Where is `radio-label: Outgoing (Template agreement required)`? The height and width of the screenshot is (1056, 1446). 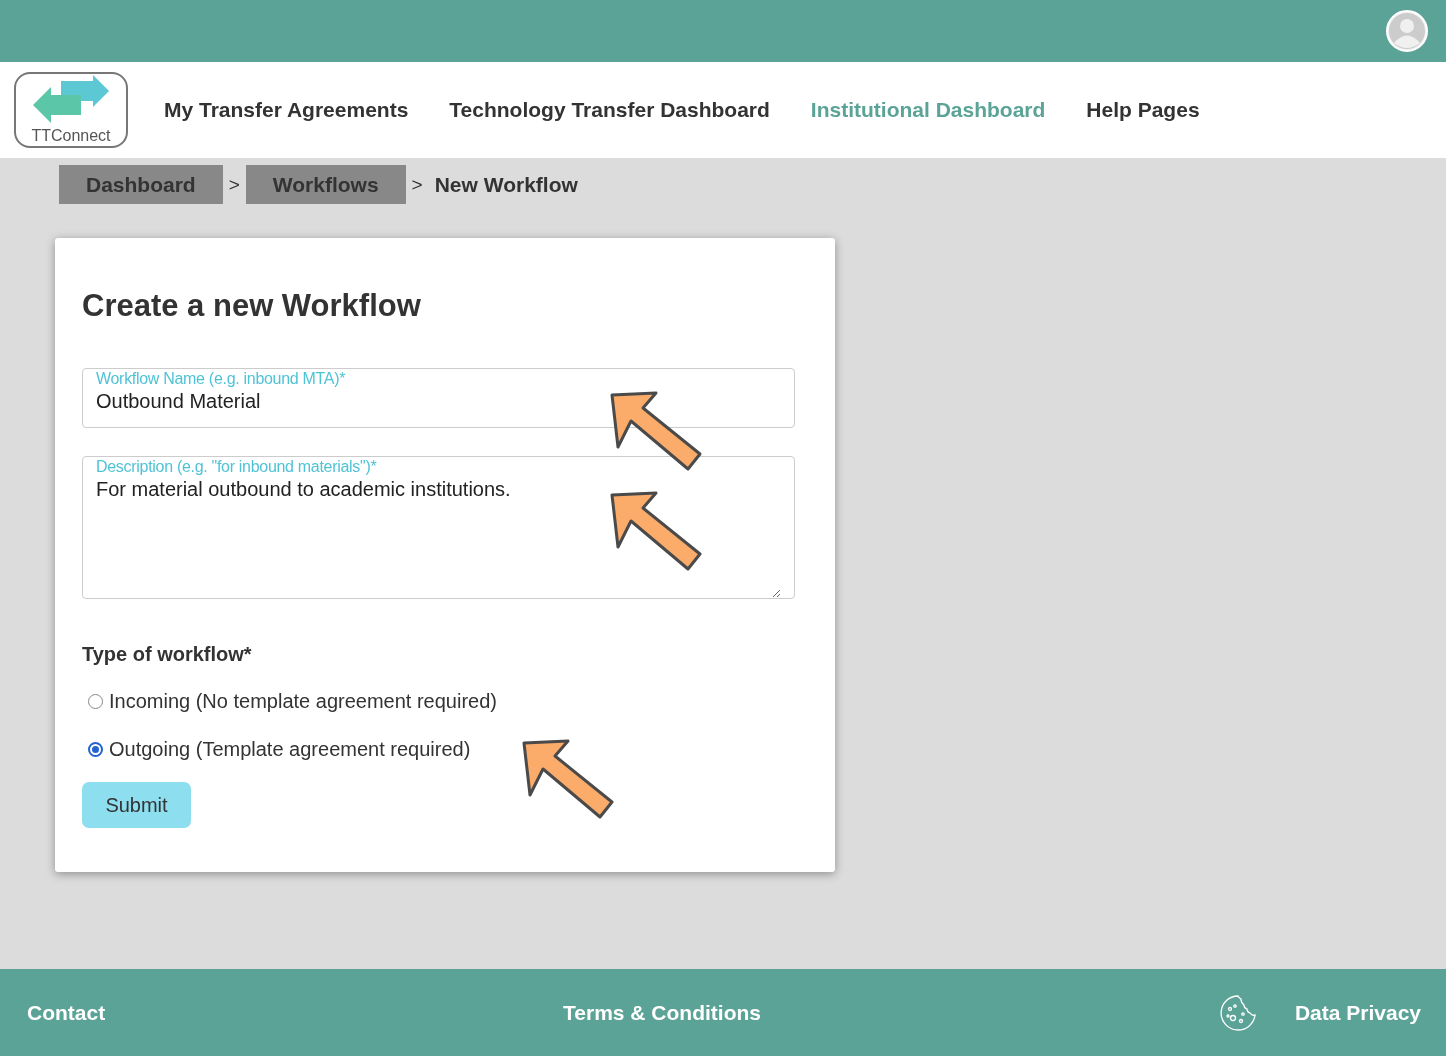 radio-label: Outgoing (Template agreement required) is located at coordinates (290, 749).